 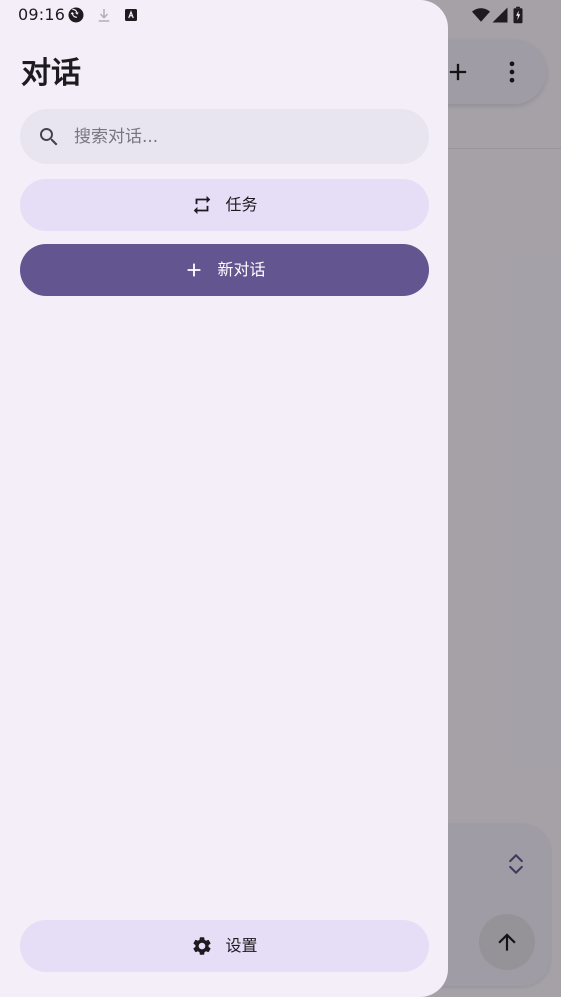 What do you see at coordinates (194, 270) in the screenshot?
I see `plus-icon` at bounding box center [194, 270].